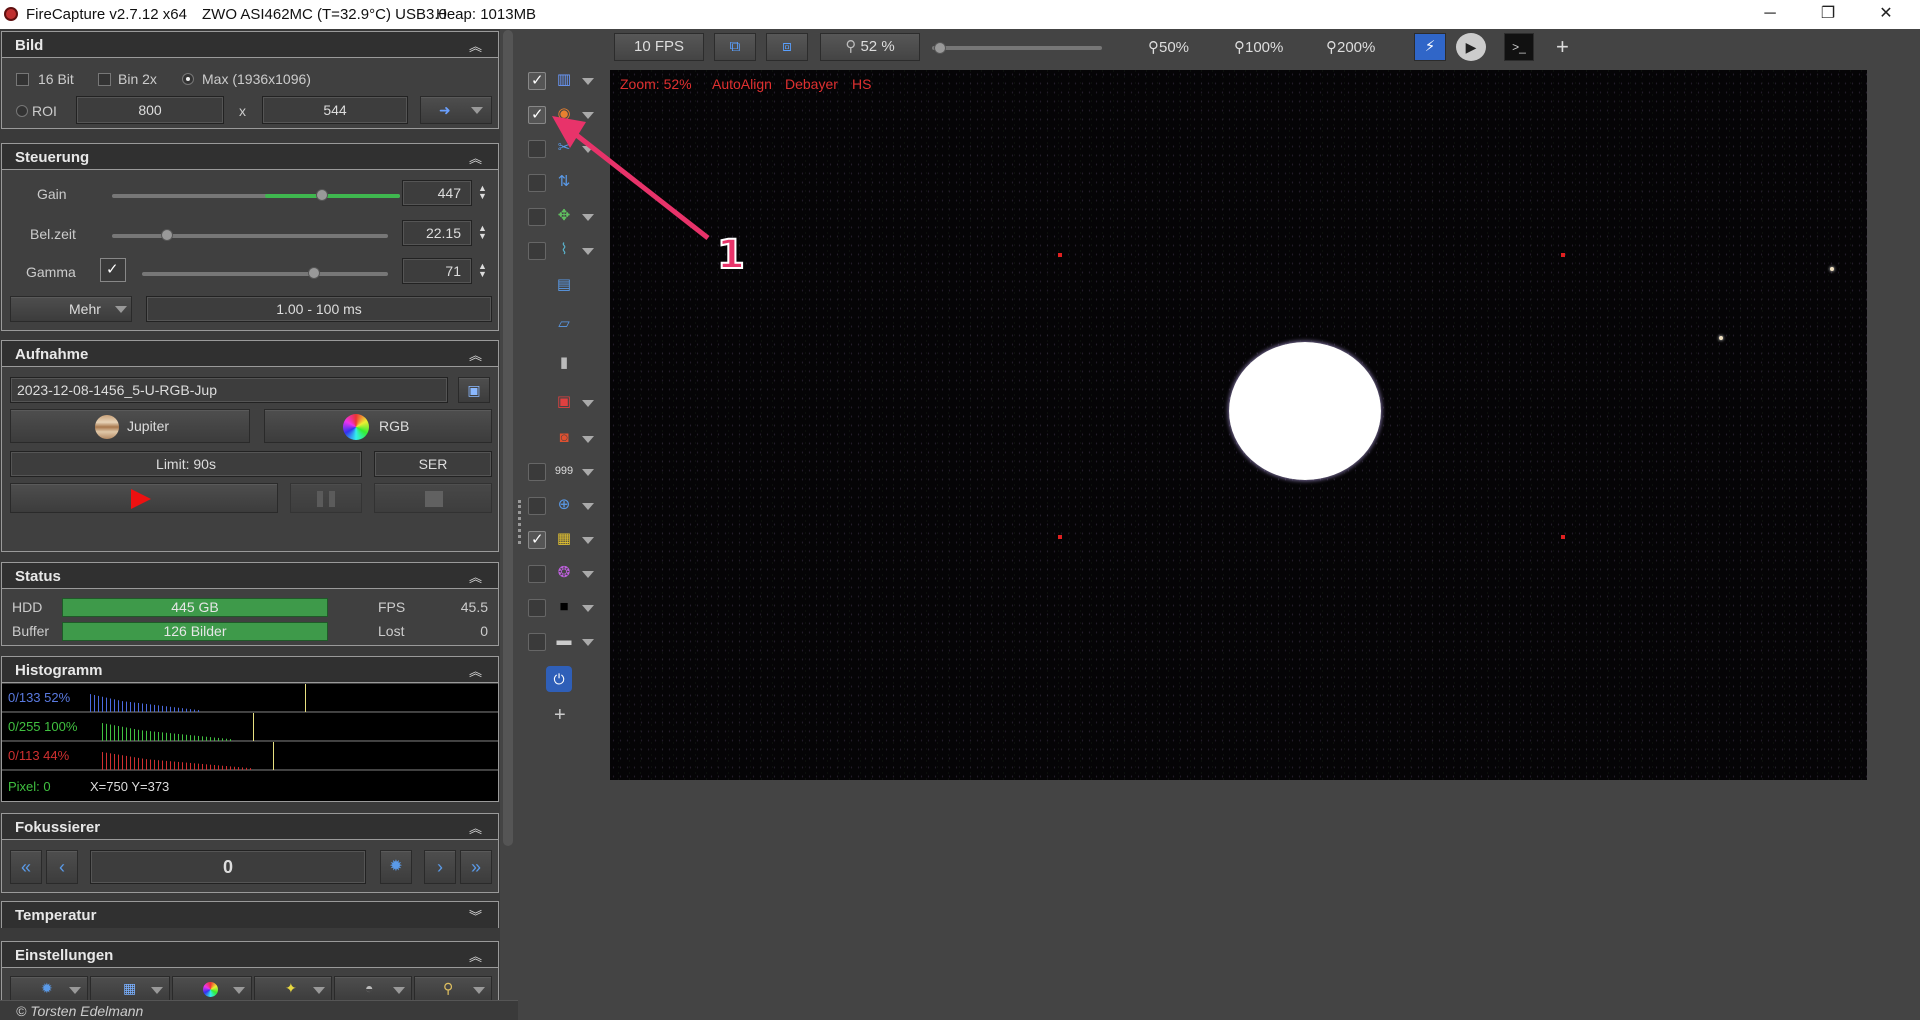  I want to click on histogram-blue-marker, so click(305, 698).